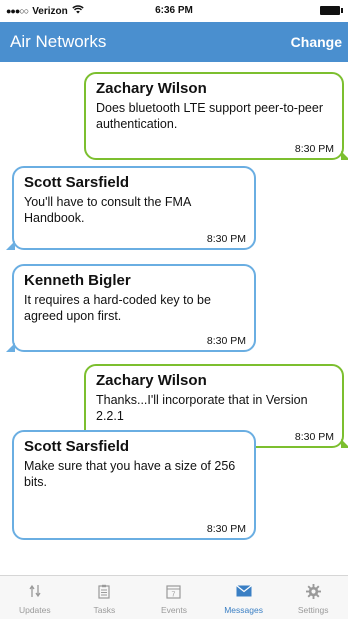 The image size is (348, 619). I want to click on navigation-bar: Air Networks Change, so click(174, 42).